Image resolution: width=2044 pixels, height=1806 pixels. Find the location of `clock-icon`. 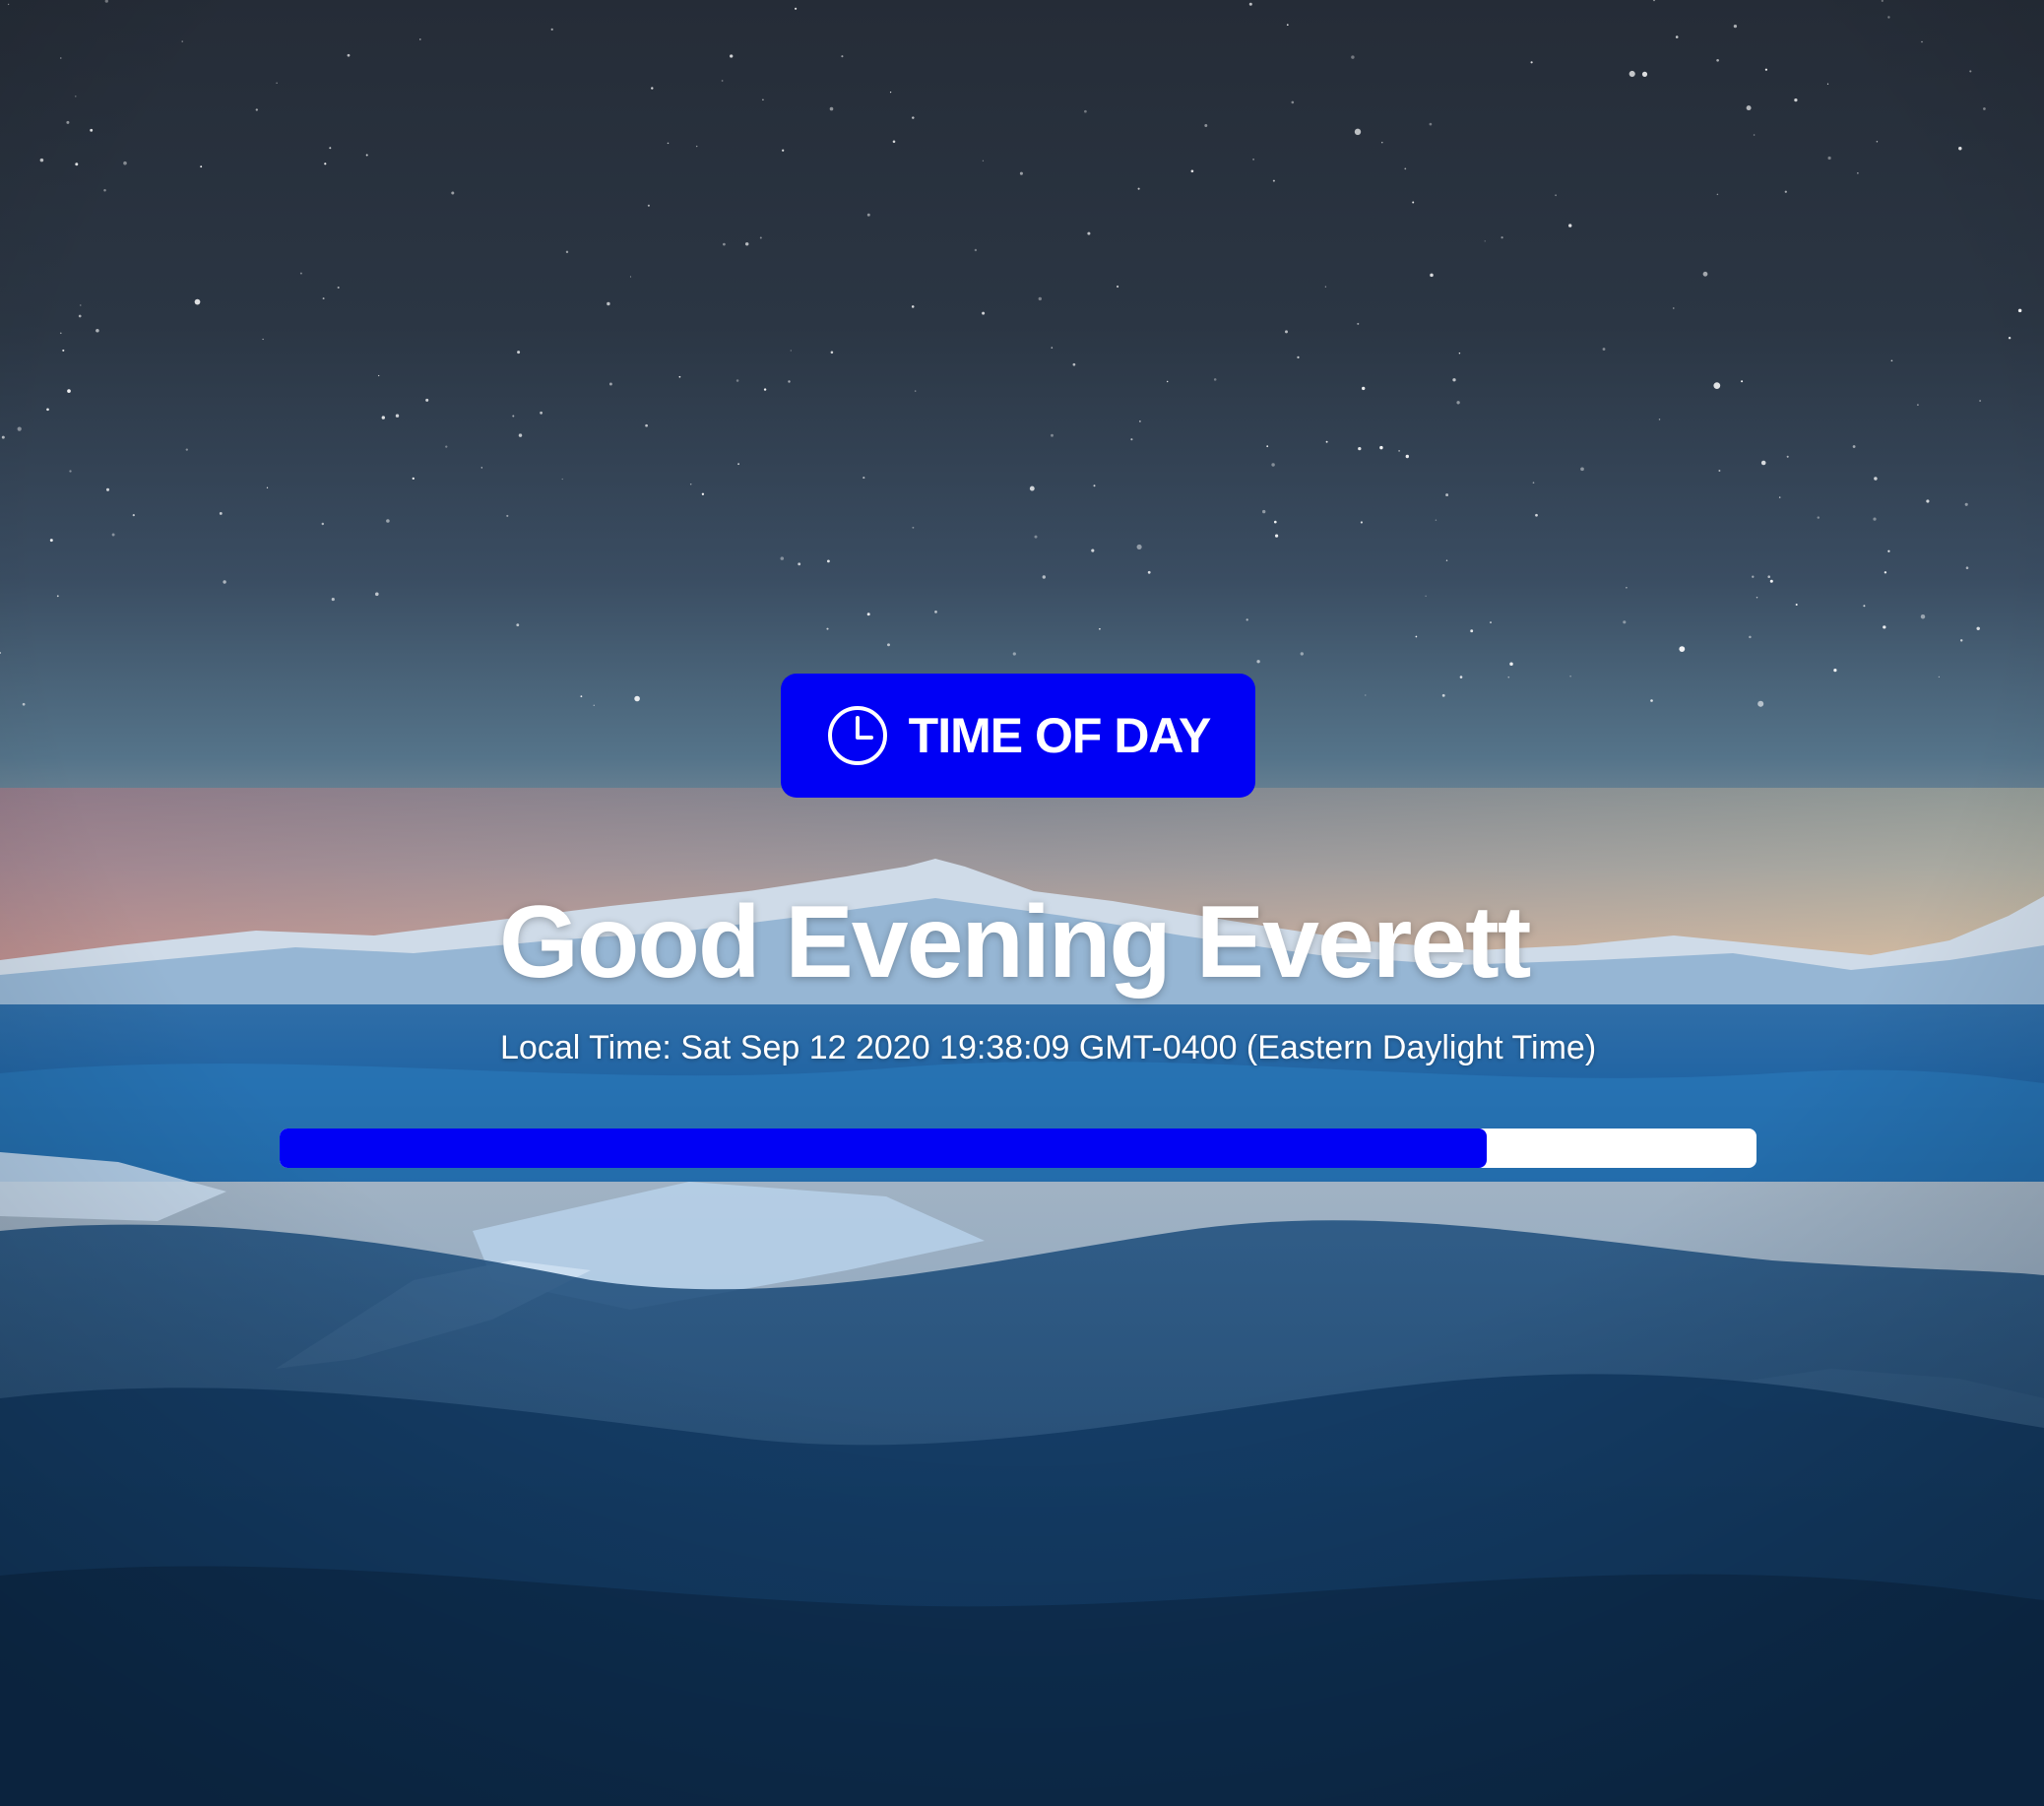

clock-icon is located at coordinates (857, 735).